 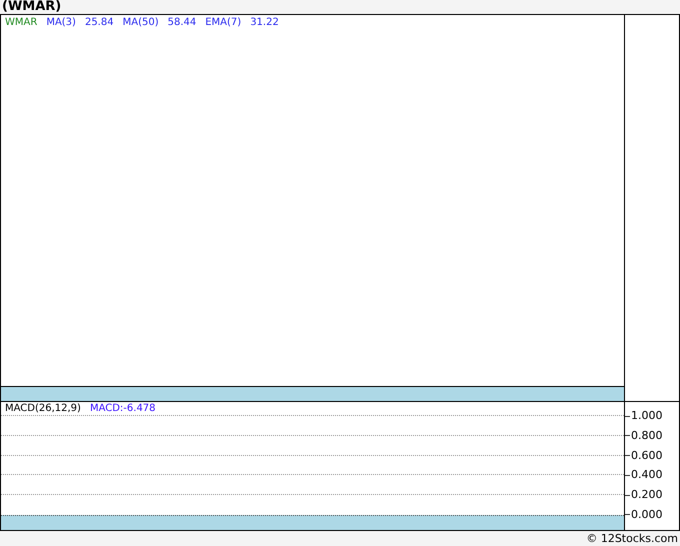 What do you see at coordinates (123, 408) in the screenshot?
I see `legend-label: MACD:-6.478` at bounding box center [123, 408].